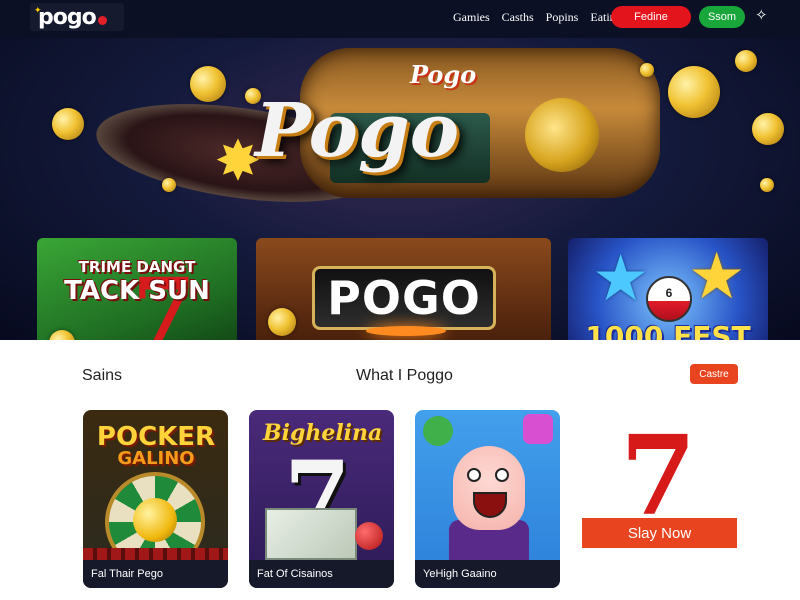 The width and height of the screenshot is (800, 600). I want to click on gold-ball-art, so click(155, 520).